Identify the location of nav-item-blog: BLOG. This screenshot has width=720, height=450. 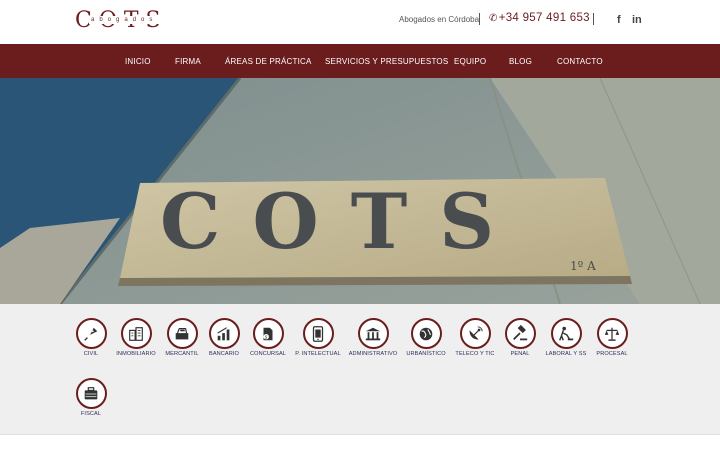
(520, 61).